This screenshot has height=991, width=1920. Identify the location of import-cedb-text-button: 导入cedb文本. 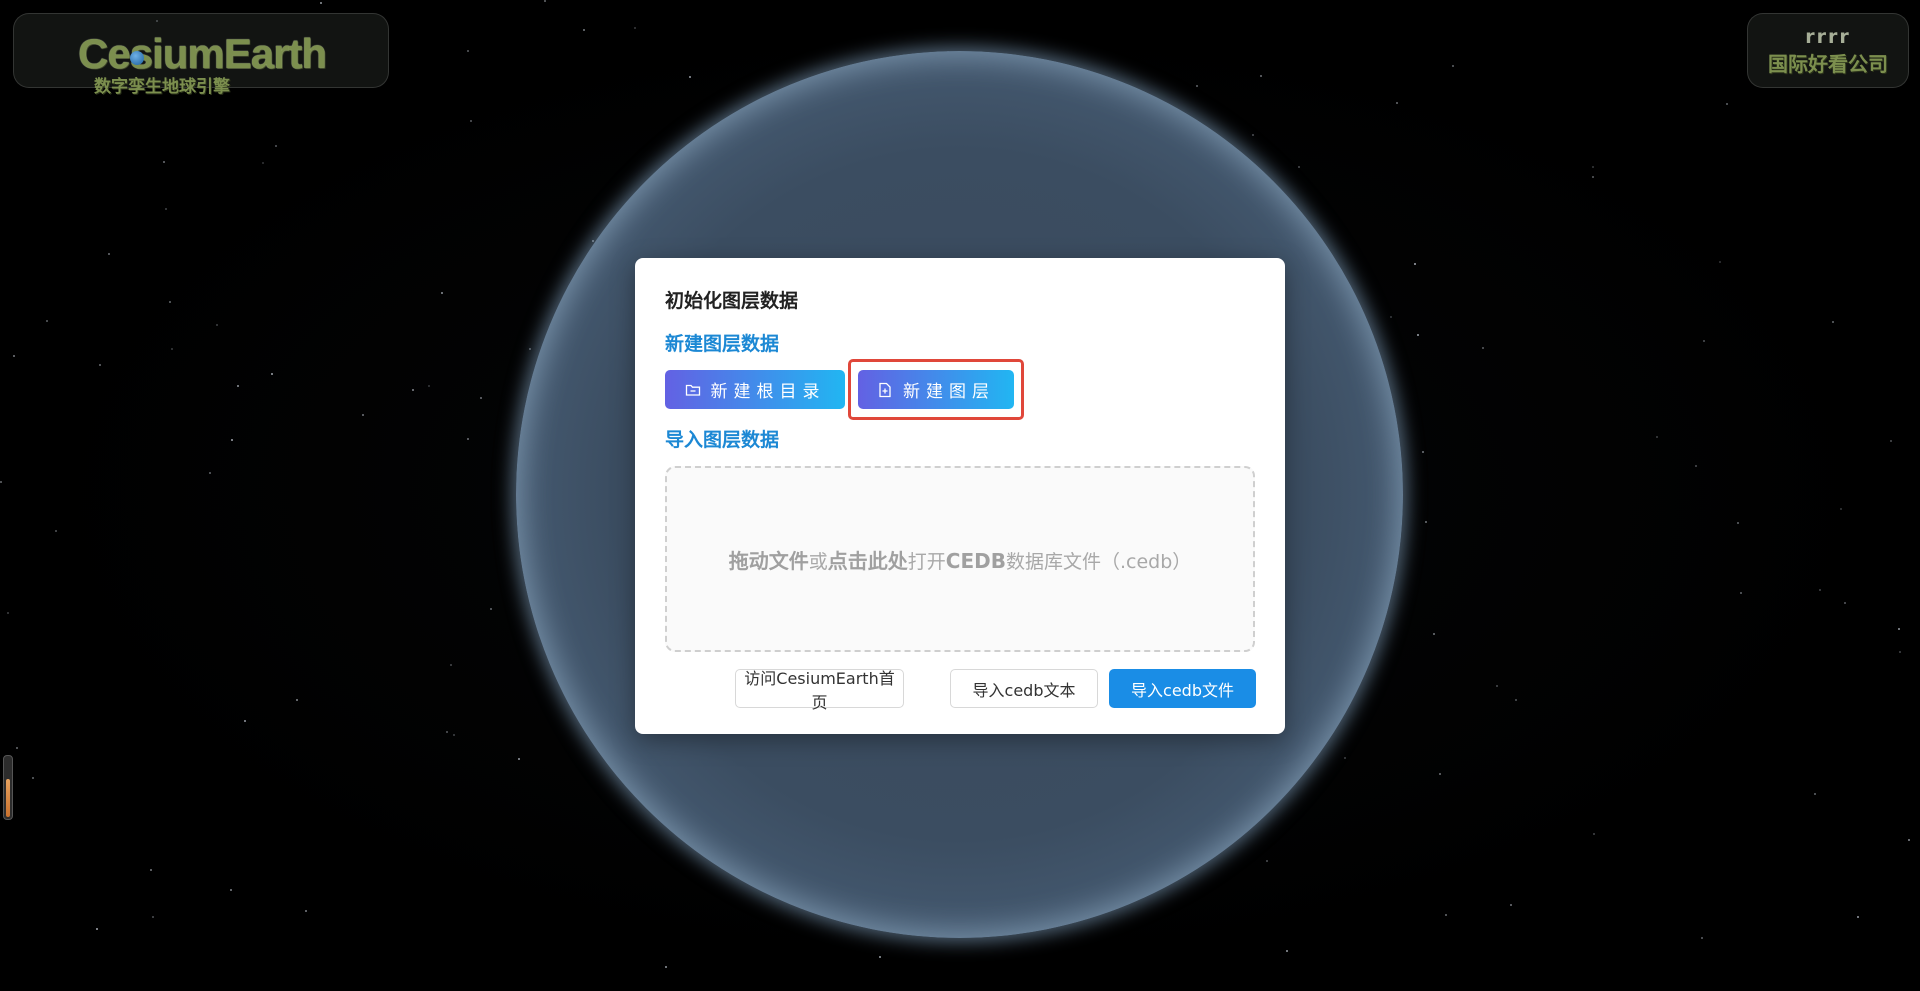
(1024, 688).